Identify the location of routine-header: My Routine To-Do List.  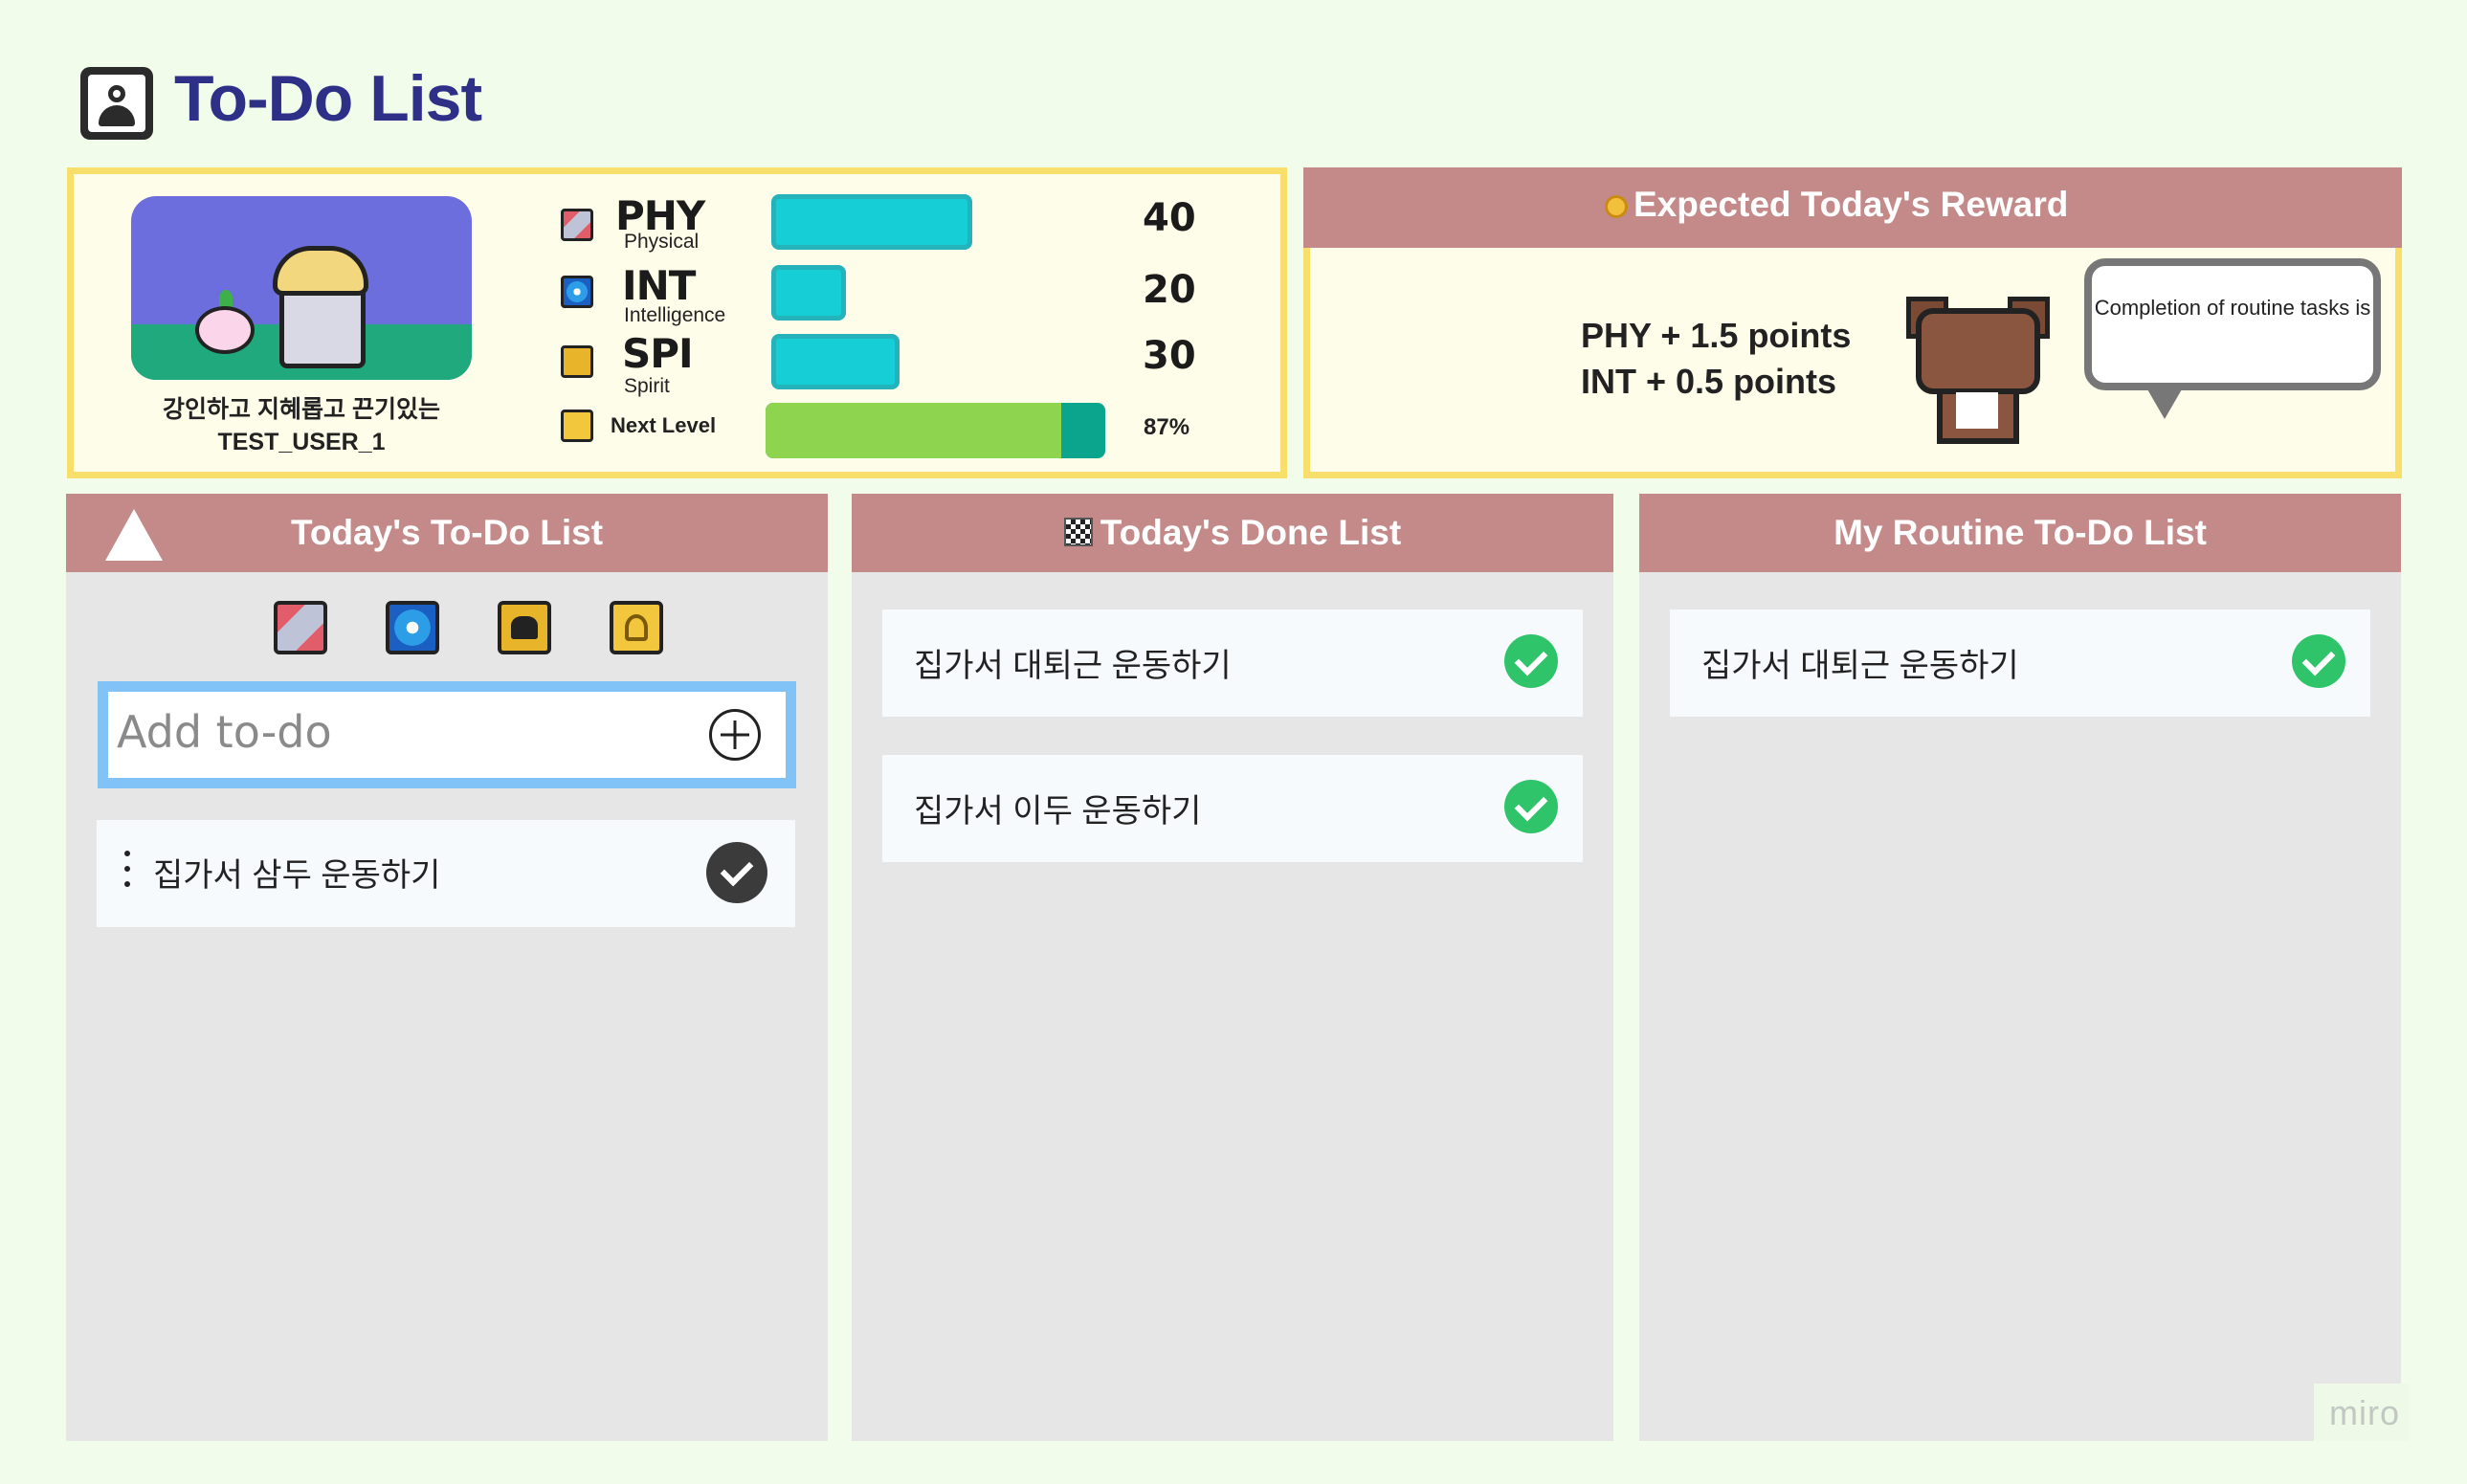
(2020, 533).